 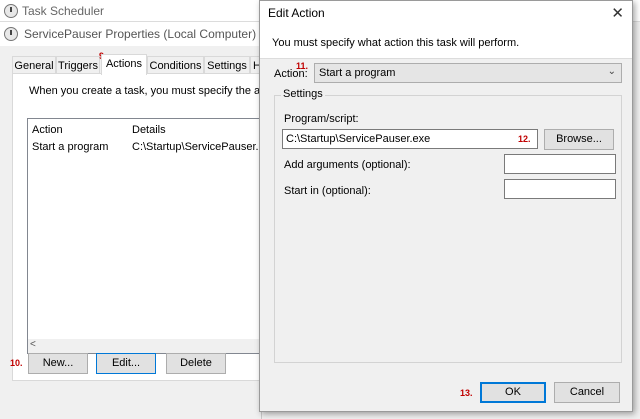 I want to click on start-in-label: Start in (optional):, so click(x=327, y=191).